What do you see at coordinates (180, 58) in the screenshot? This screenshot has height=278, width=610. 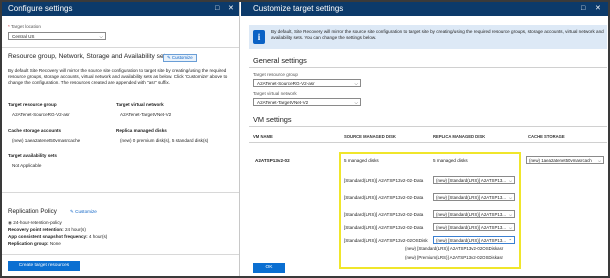 I see `customize-button: ✎ Customize` at bounding box center [180, 58].